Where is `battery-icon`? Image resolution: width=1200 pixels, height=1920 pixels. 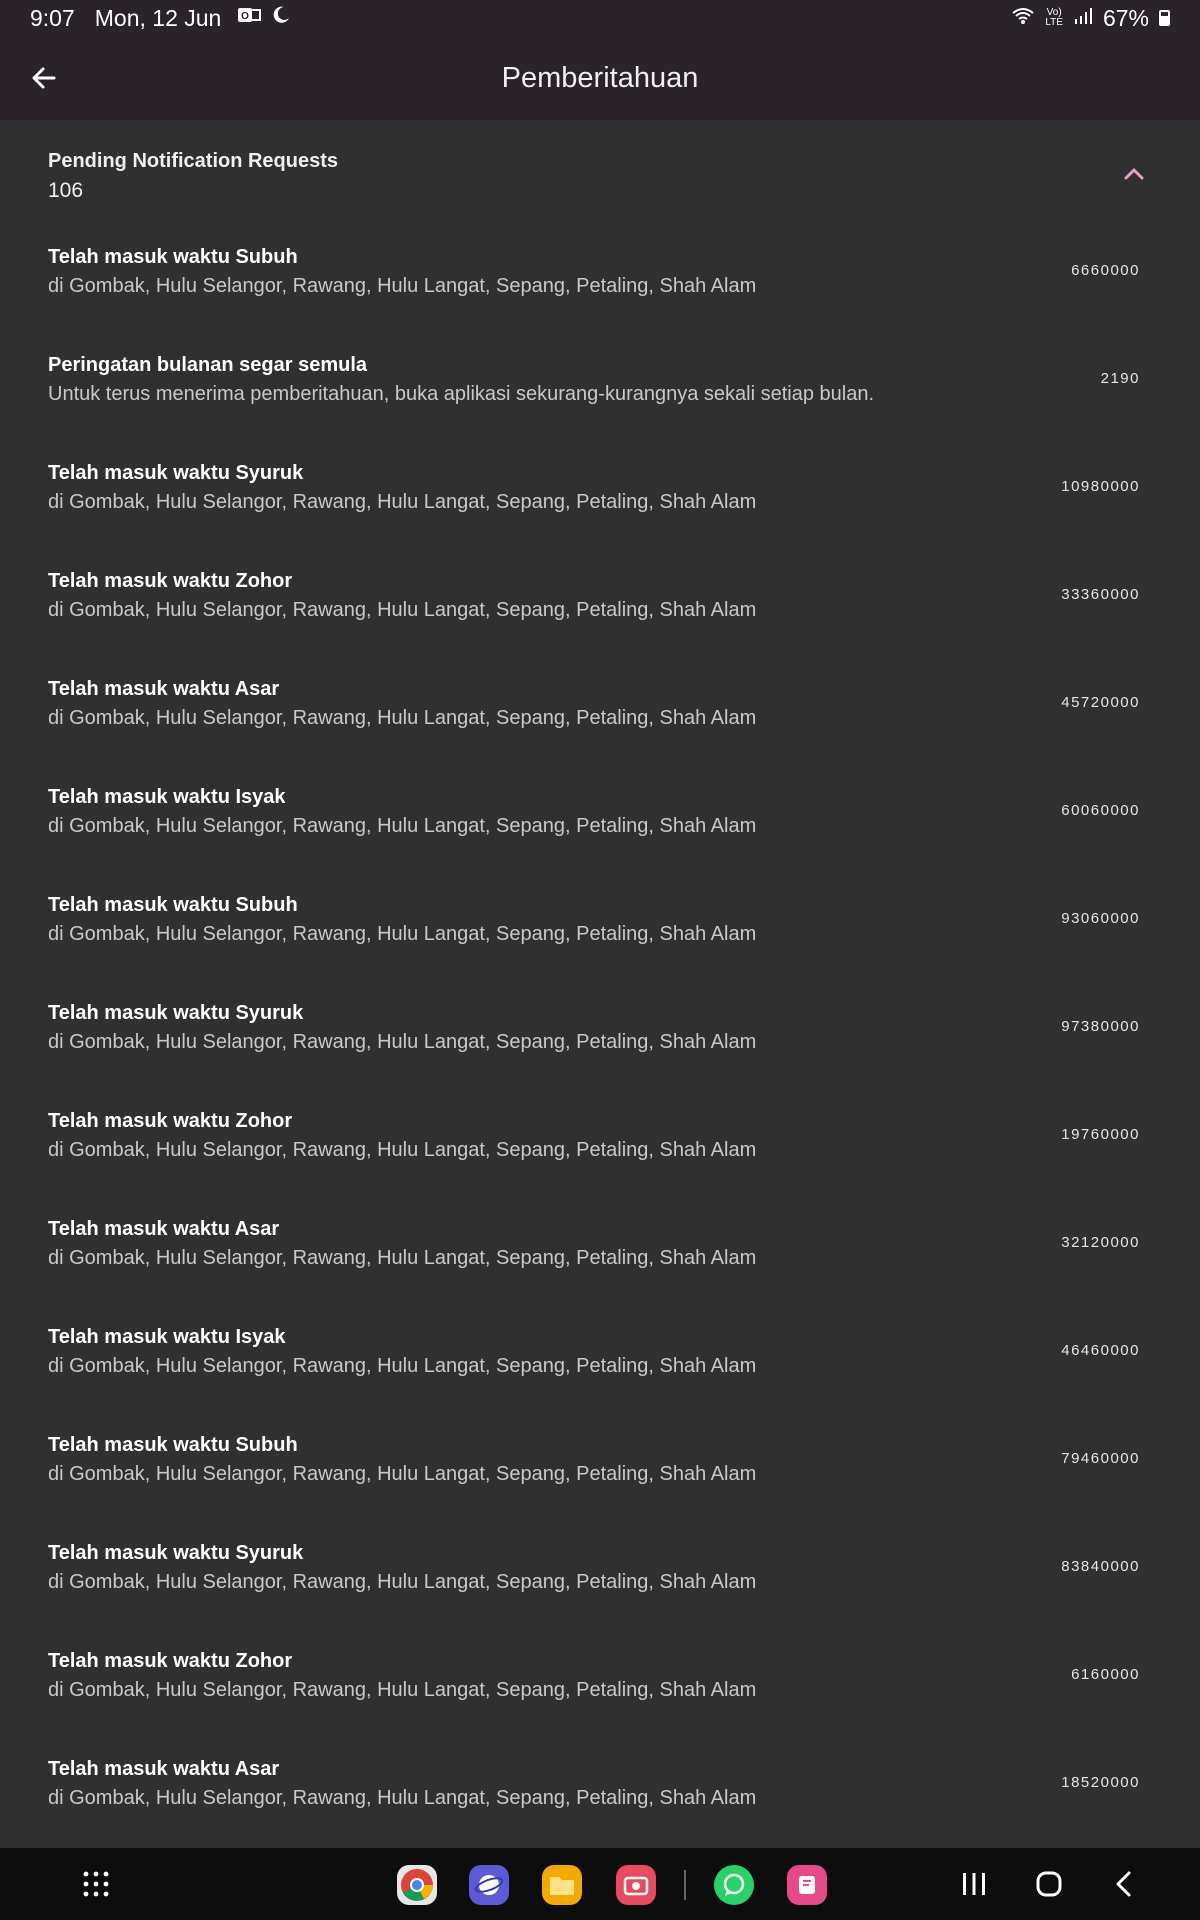 battery-icon is located at coordinates (1164, 18).